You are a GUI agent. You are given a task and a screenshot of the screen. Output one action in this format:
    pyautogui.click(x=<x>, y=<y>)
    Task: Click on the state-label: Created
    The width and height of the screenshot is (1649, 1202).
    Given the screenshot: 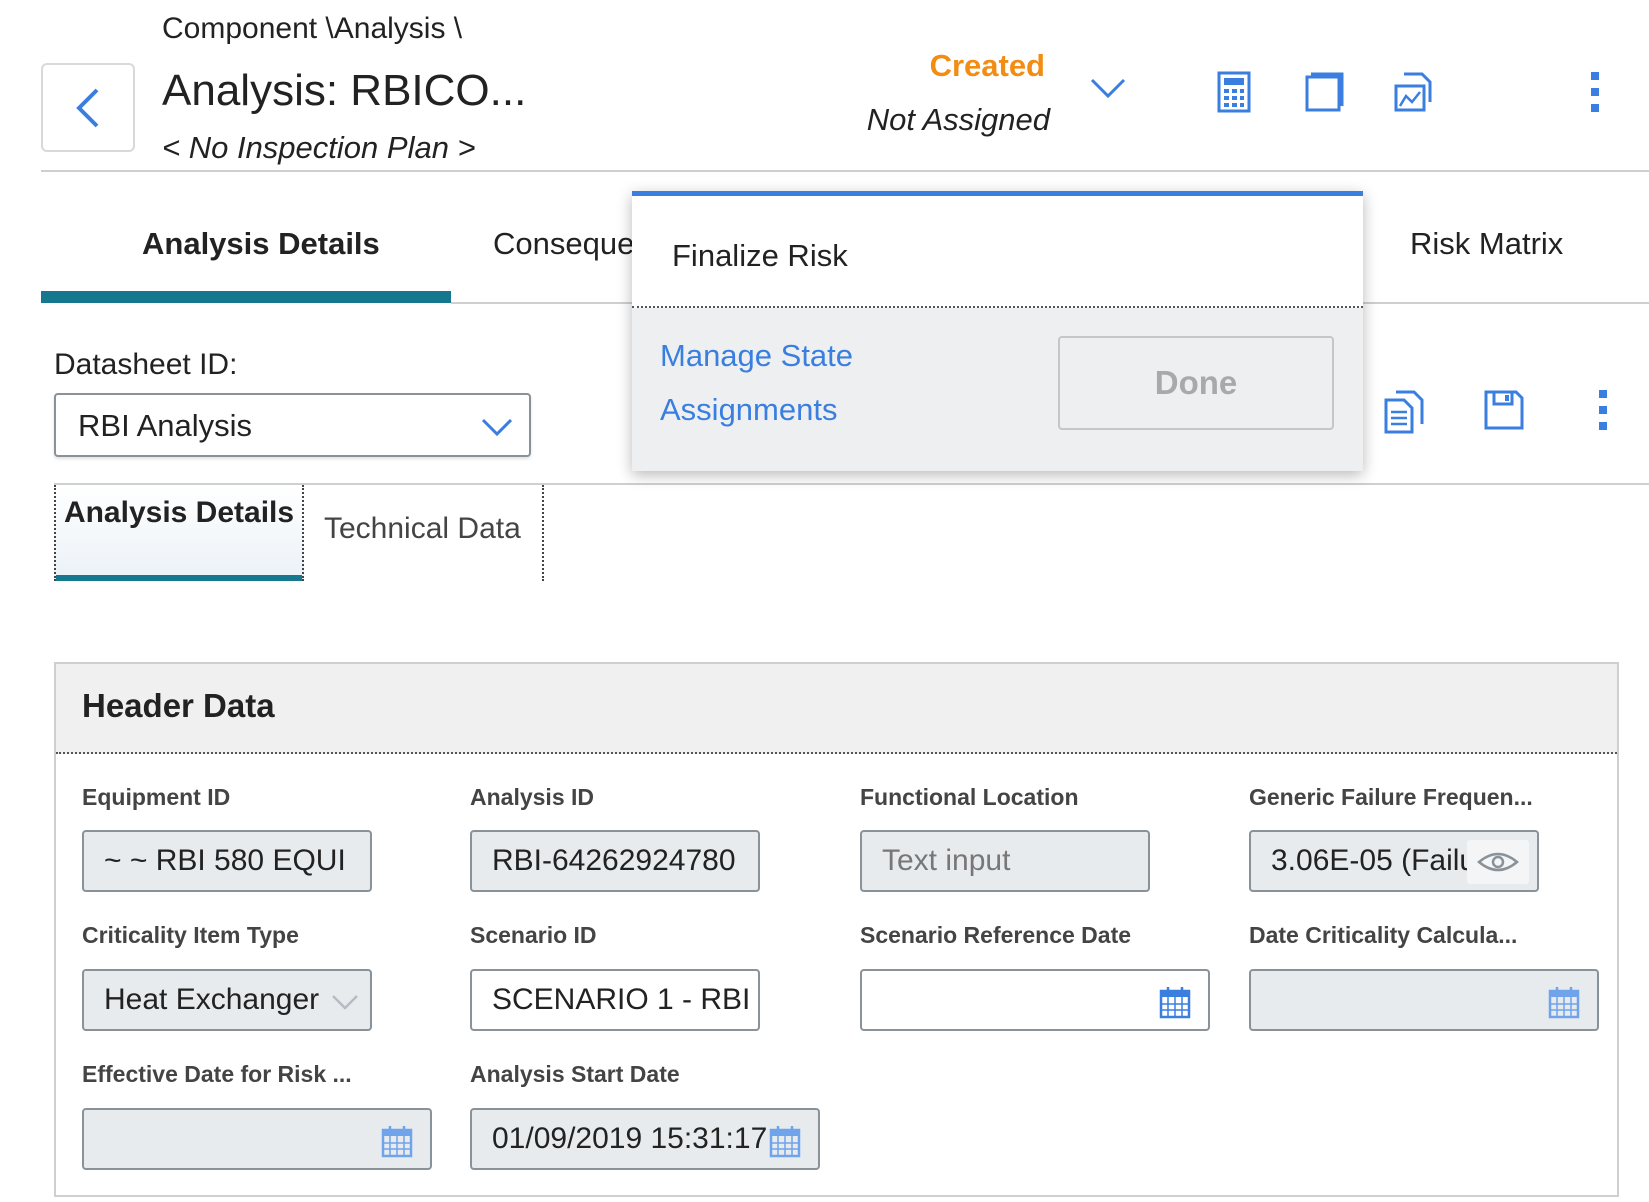 What is the action you would take?
    pyautogui.click(x=982, y=66)
    